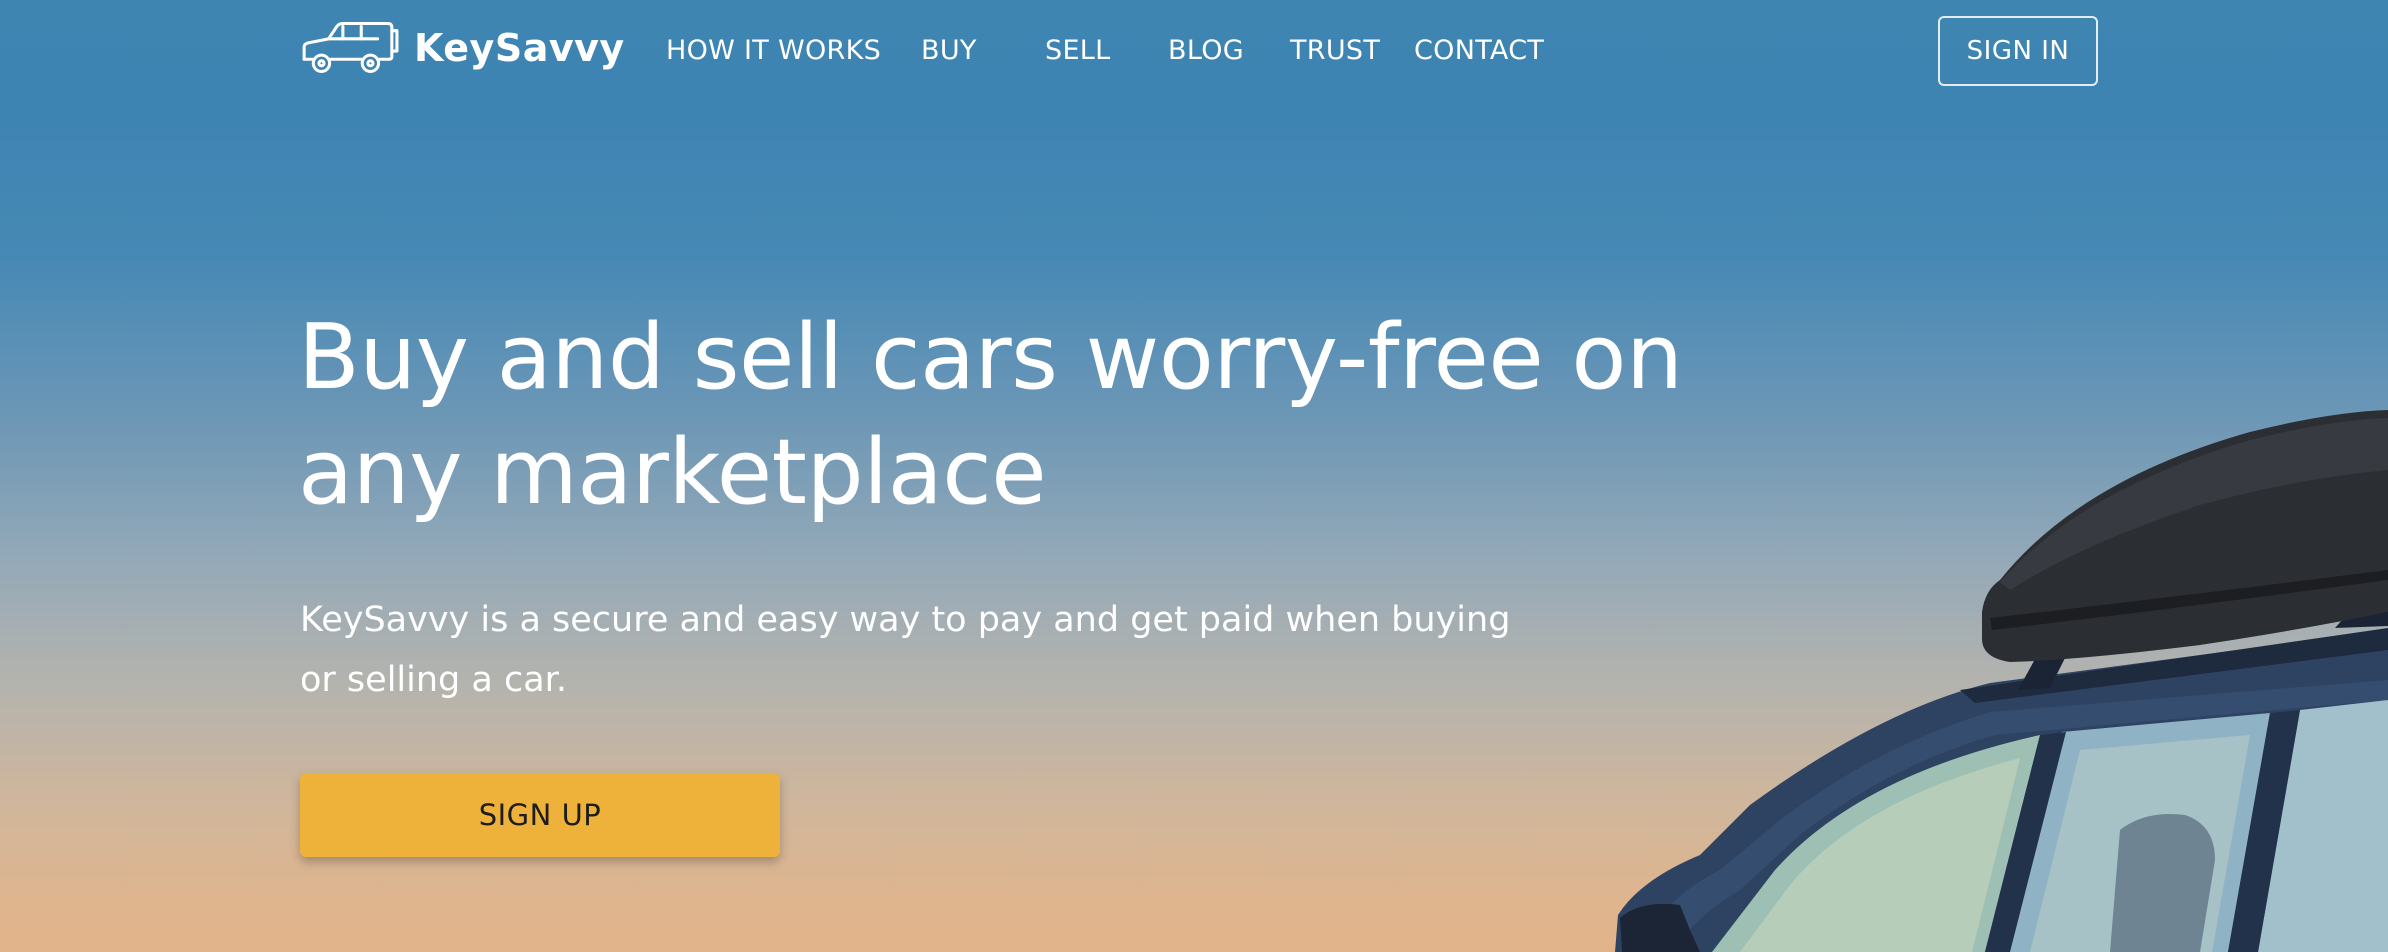 The image size is (2388, 952). What do you see at coordinates (1206, 50) in the screenshot?
I see `nav-link-blog: BLOG` at bounding box center [1206, 50].